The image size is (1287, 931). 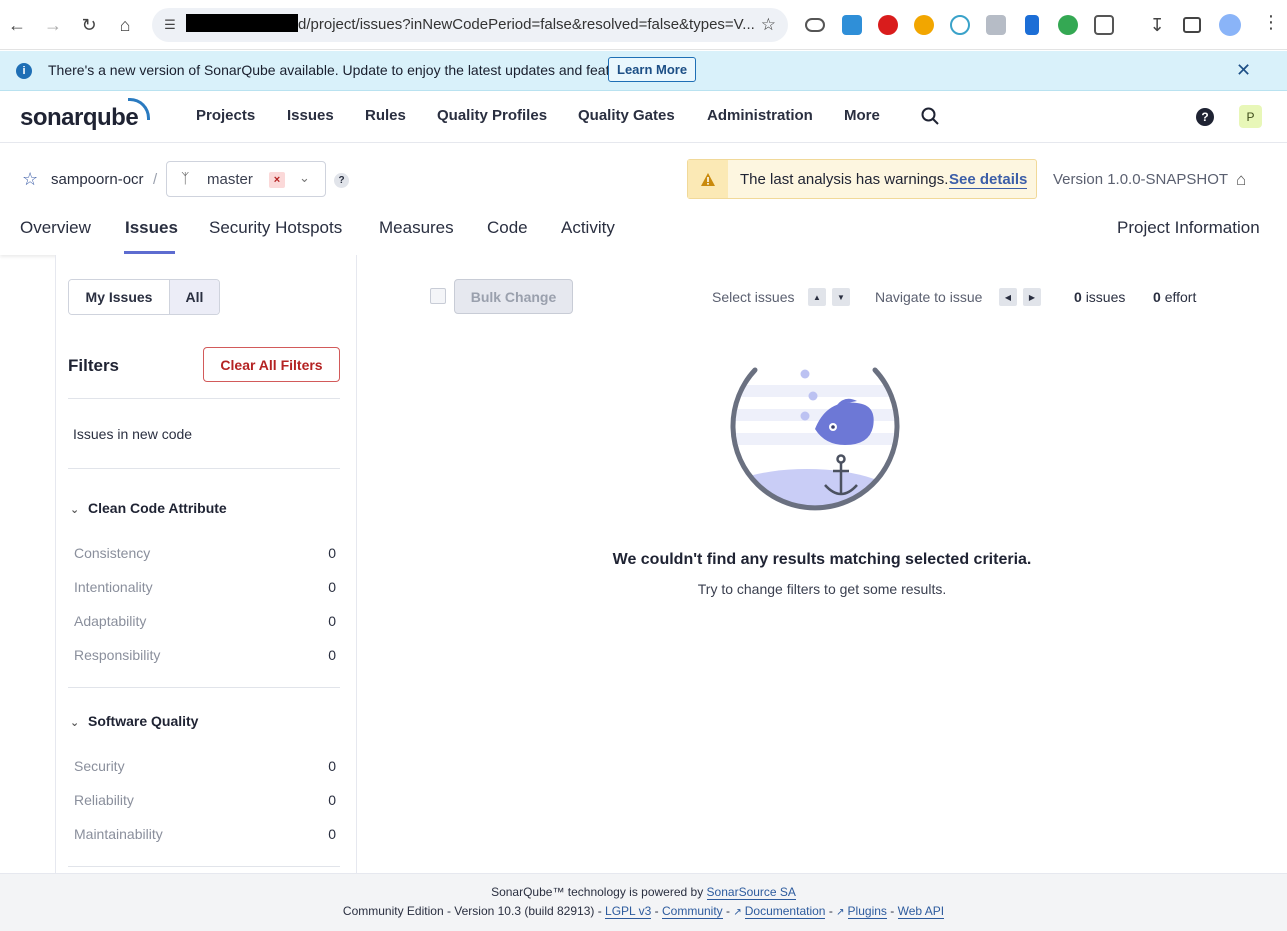 What do you see at coordinates (170, 25) in the screenshot?
I see `site-settings-icon: ☰` at bounding box center [170, 25].